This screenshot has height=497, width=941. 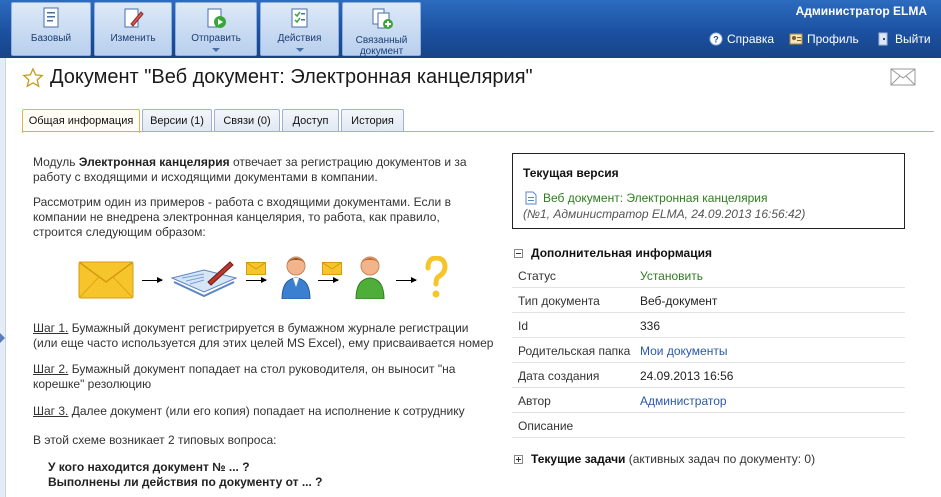 What do you see at coordinates (216, 50) in the screenshot?
I see `send-dropdown-arrow-icon` at bounding box center [216, 50].